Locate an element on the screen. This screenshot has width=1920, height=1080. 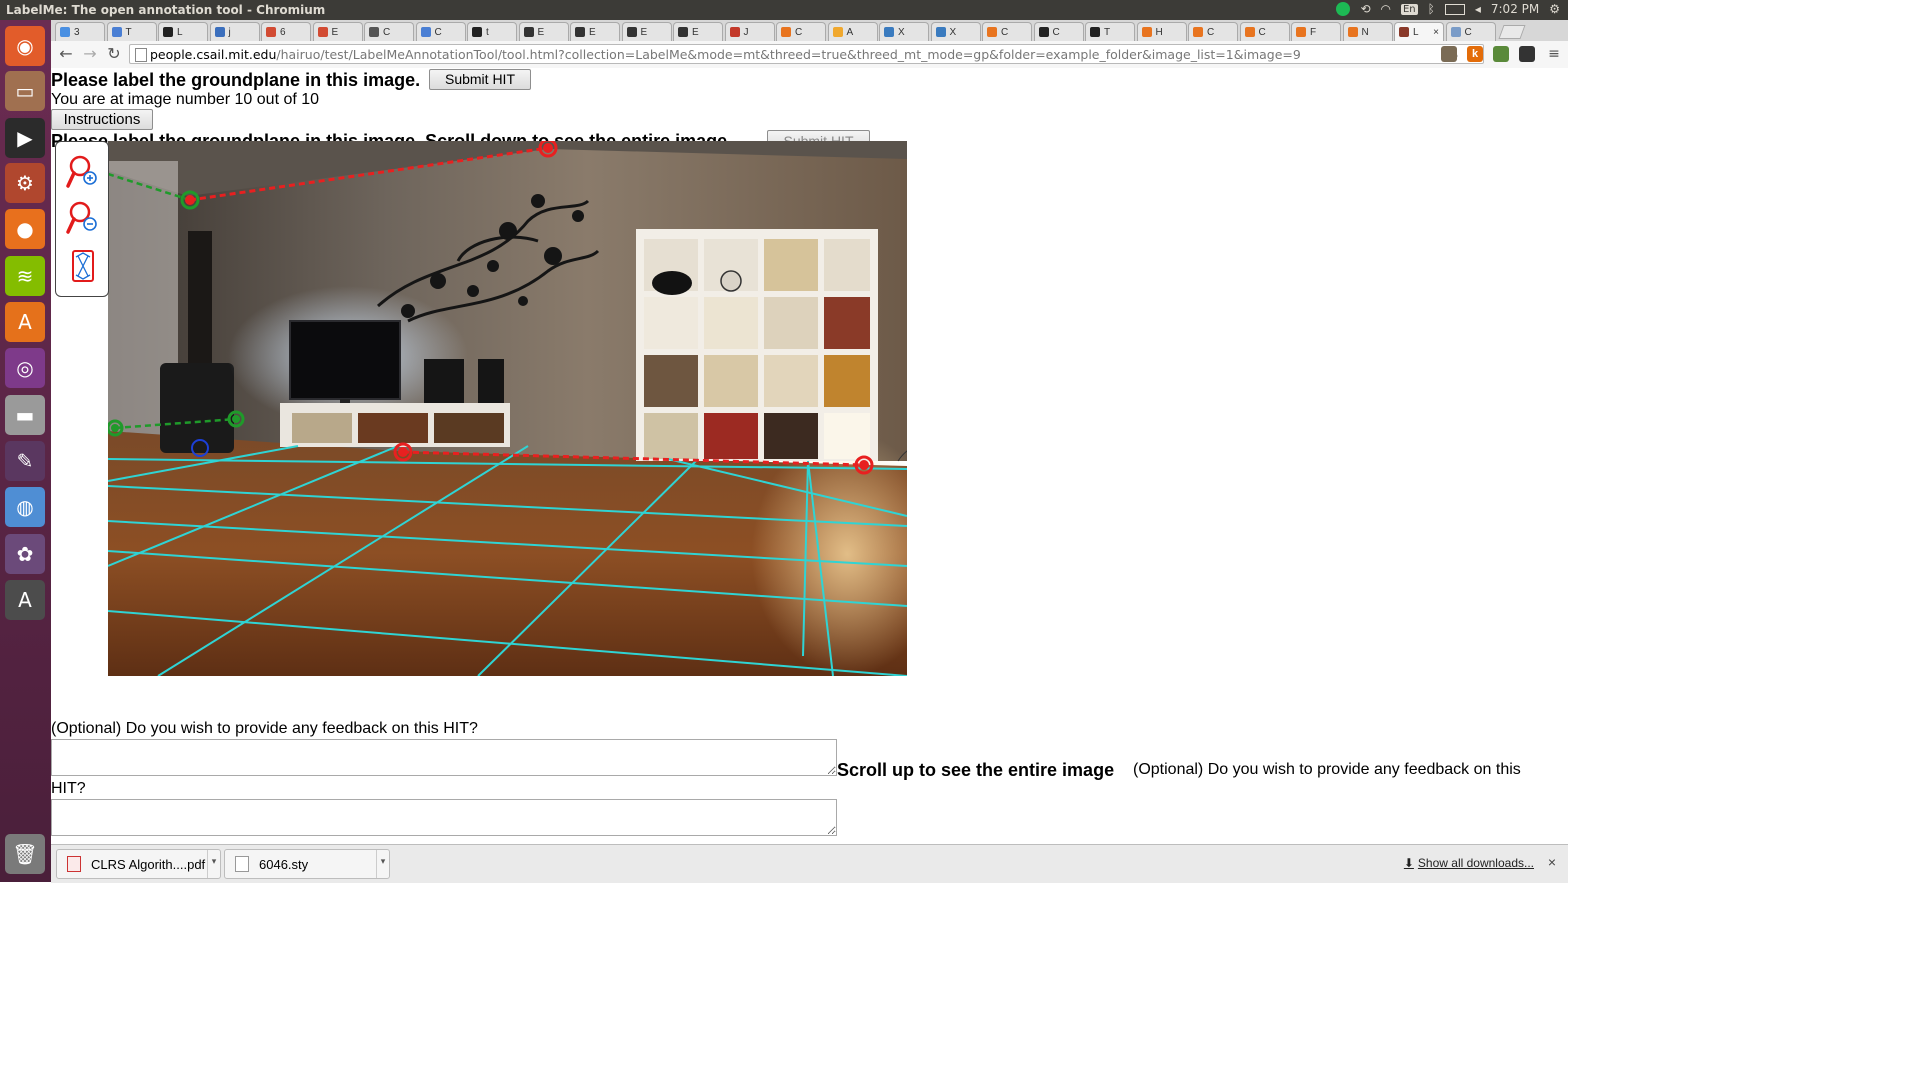
clock: 7:02 PM is located at coordinates (1515, 9).